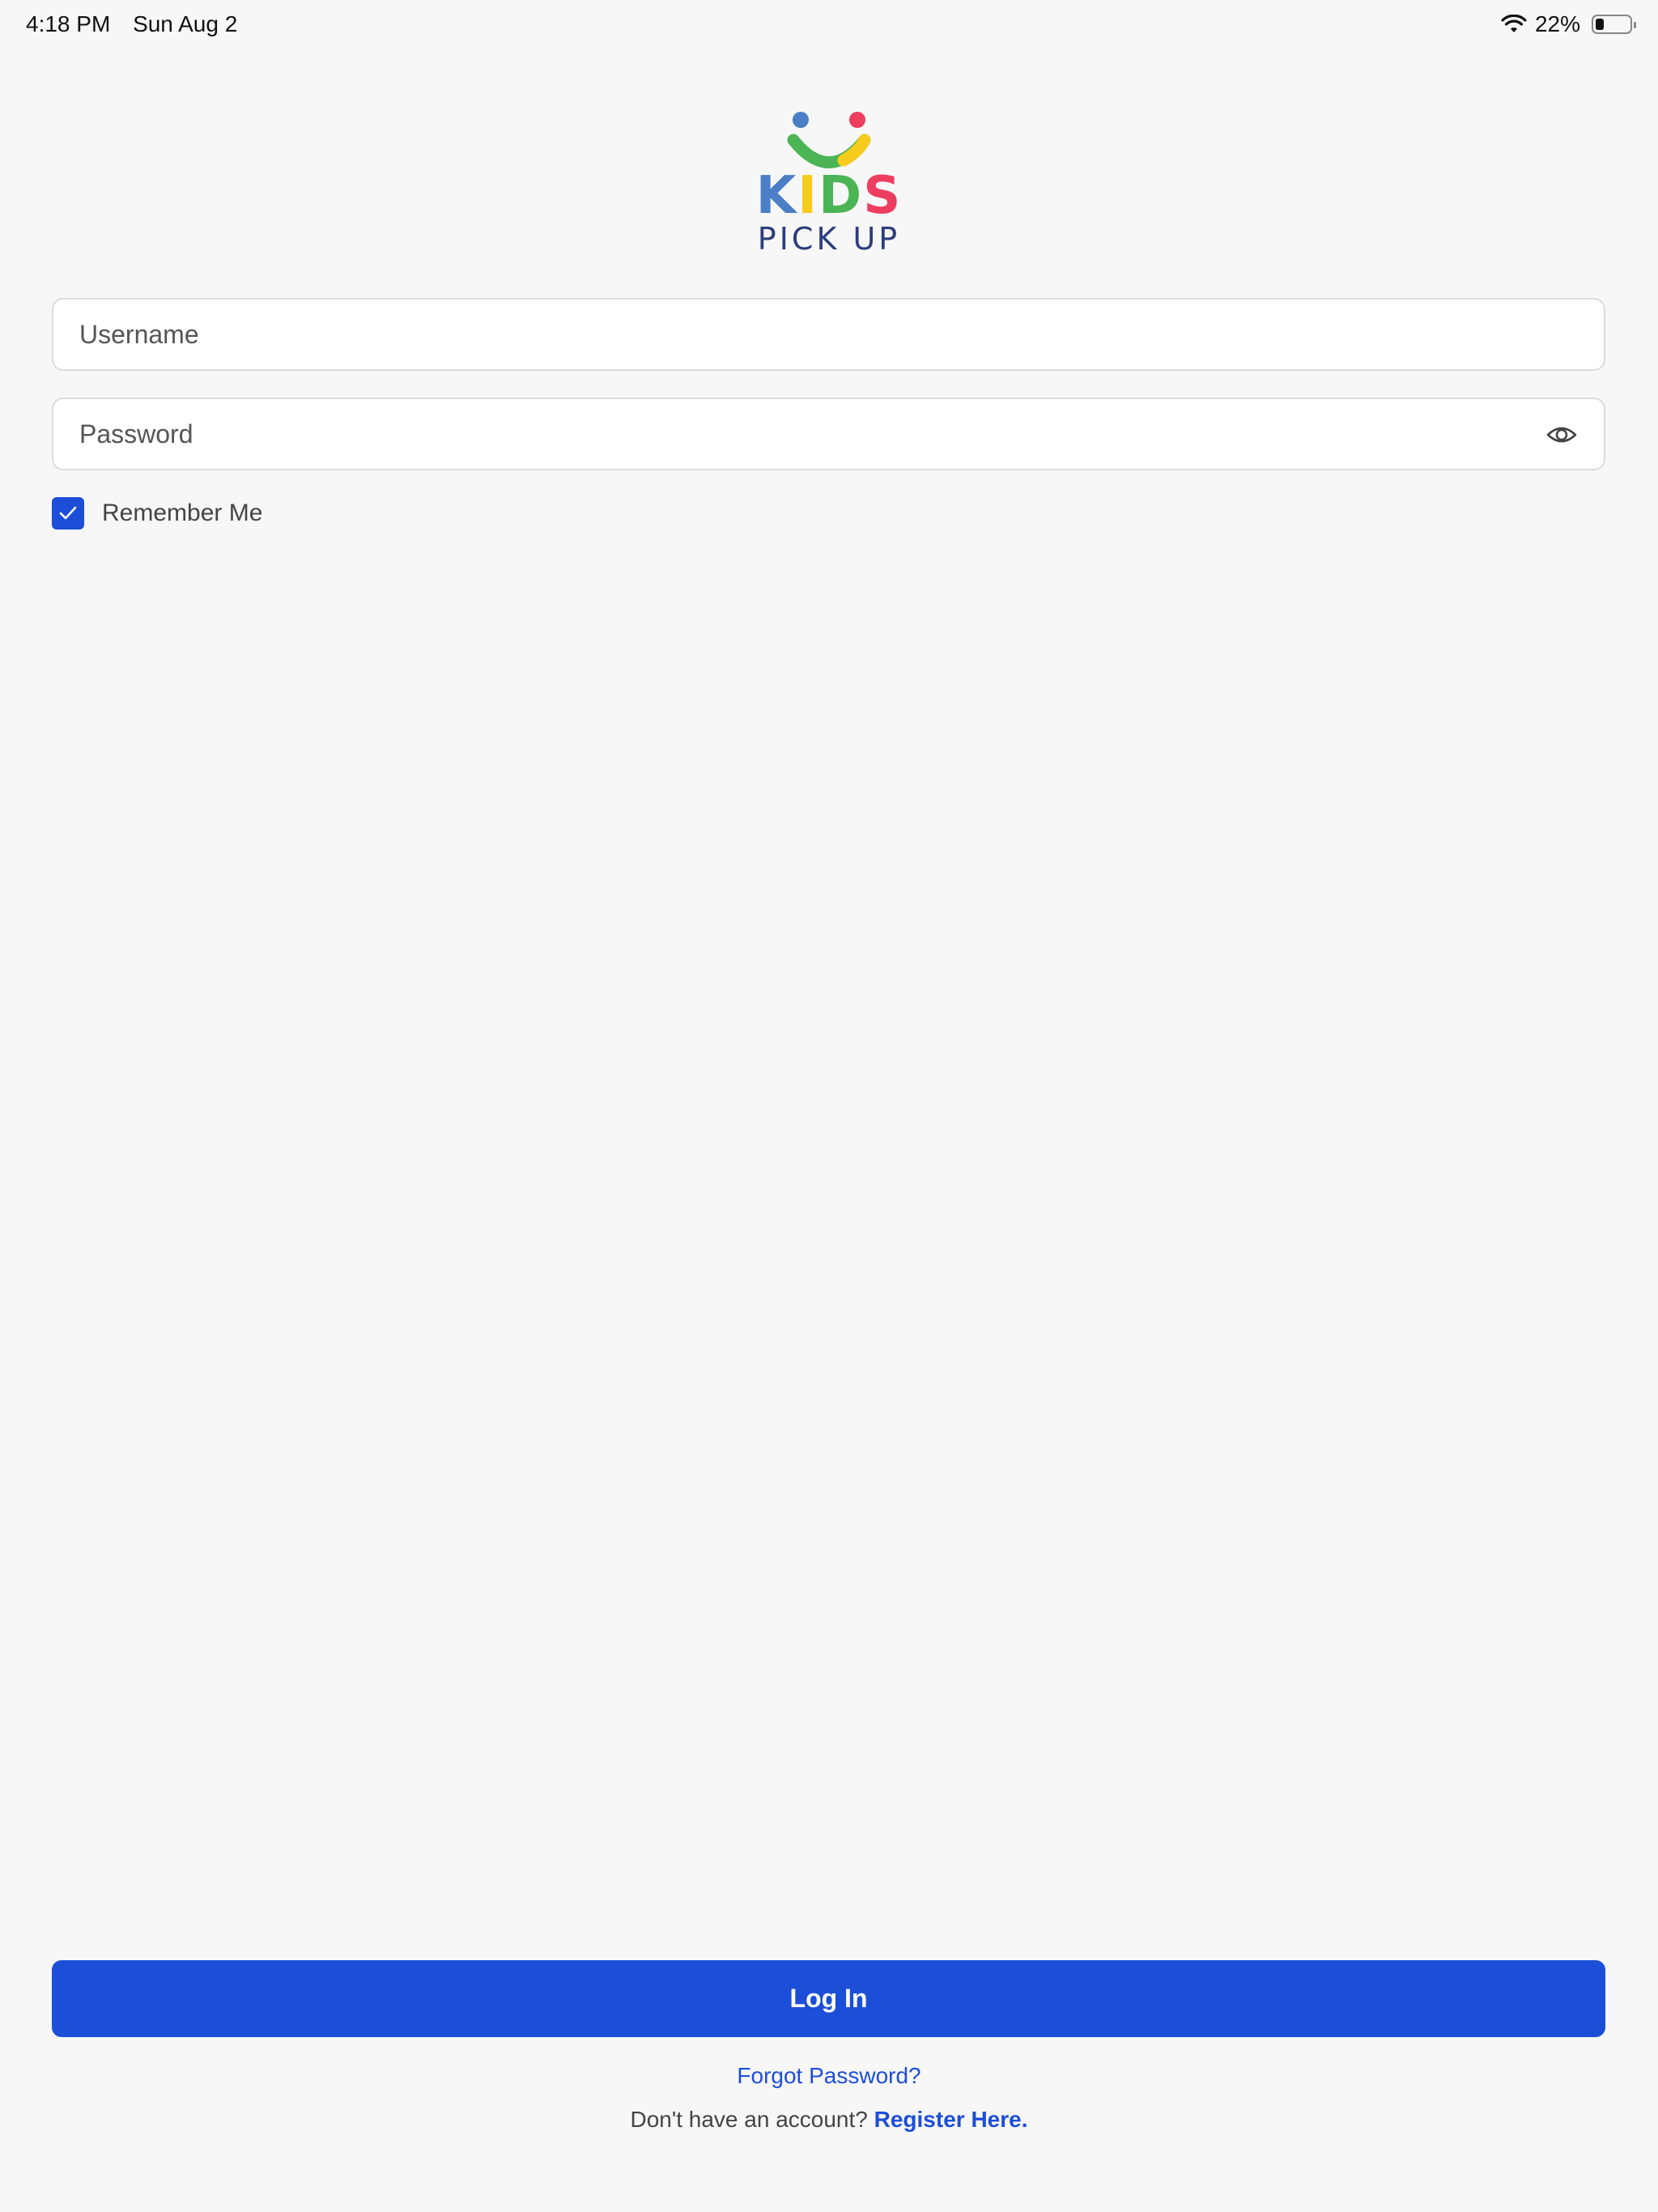  Describe the element at coordinates (776, 196) in the screenshot. I see `logo-letter-k: K` at that location.